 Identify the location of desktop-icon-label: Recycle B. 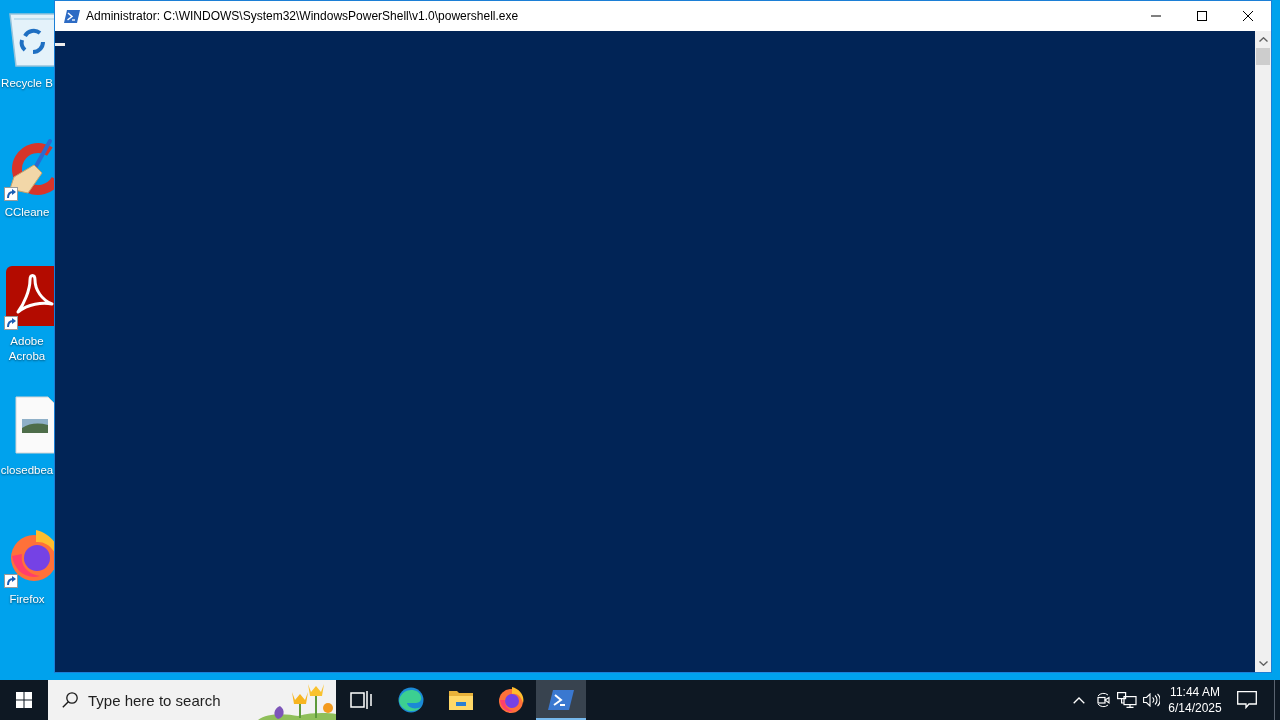
(27, 83).